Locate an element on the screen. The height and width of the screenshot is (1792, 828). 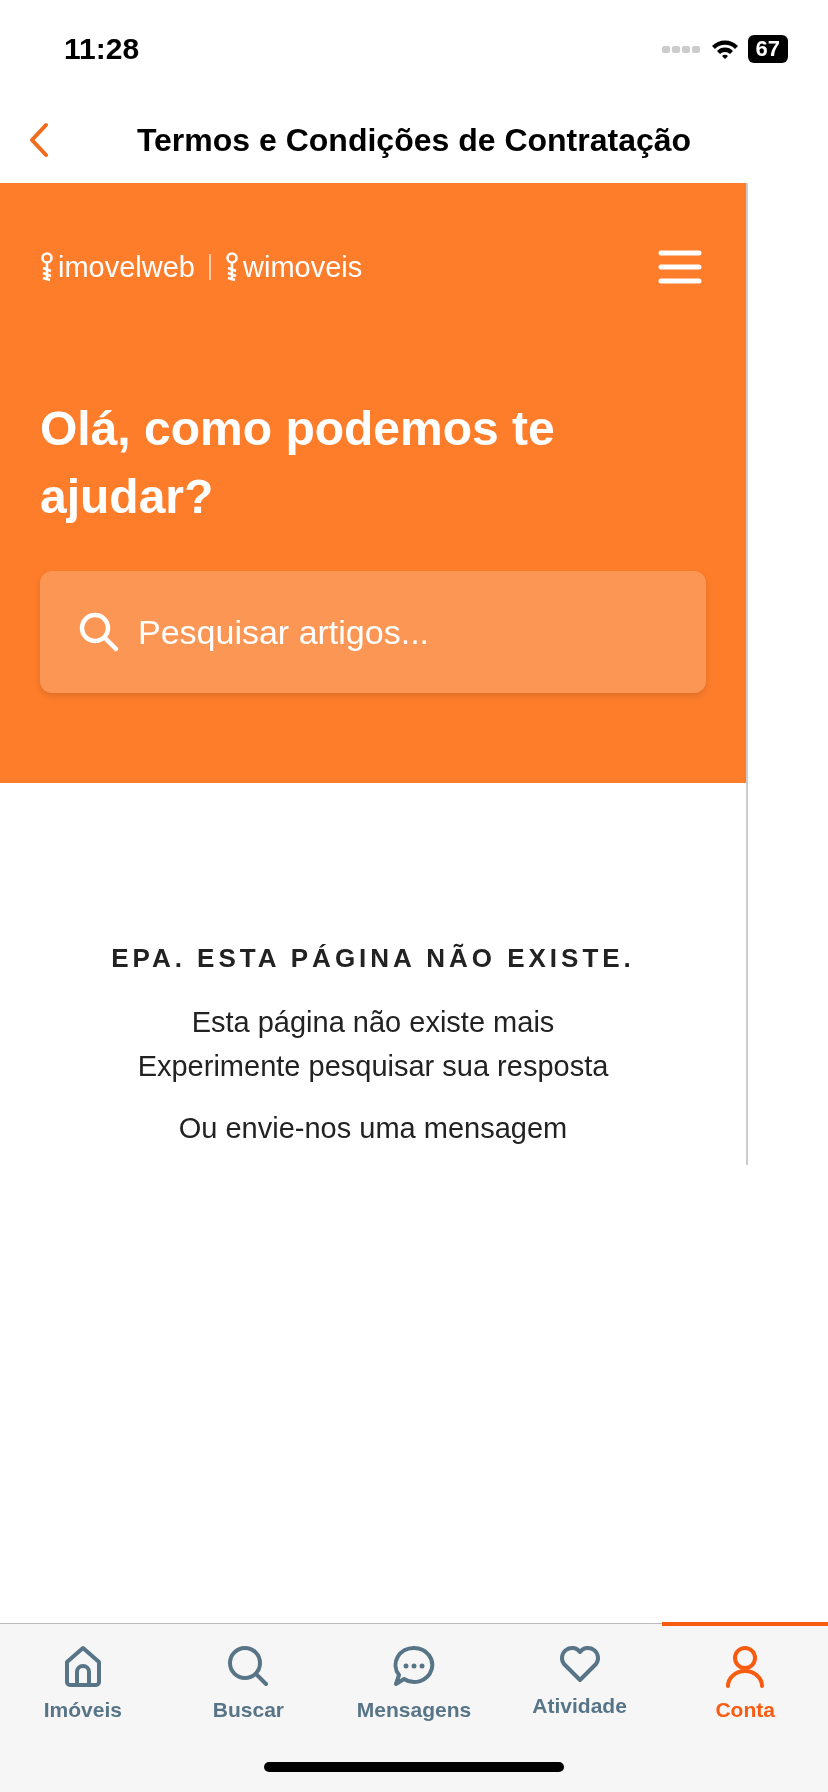
signal-icon is located at coordinates (681, 49).